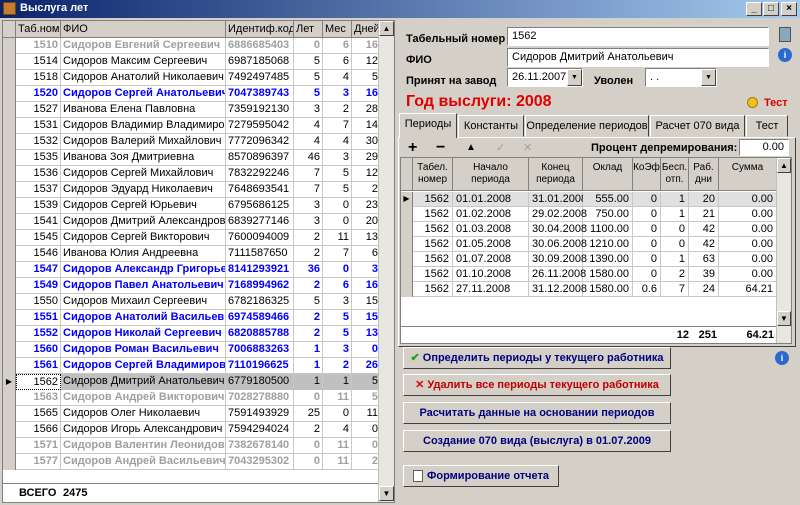  What do you see at coordinates (638, 36) in the screenshot?
I see `tab-number-field: 1562` at bounding box center [638, 36].